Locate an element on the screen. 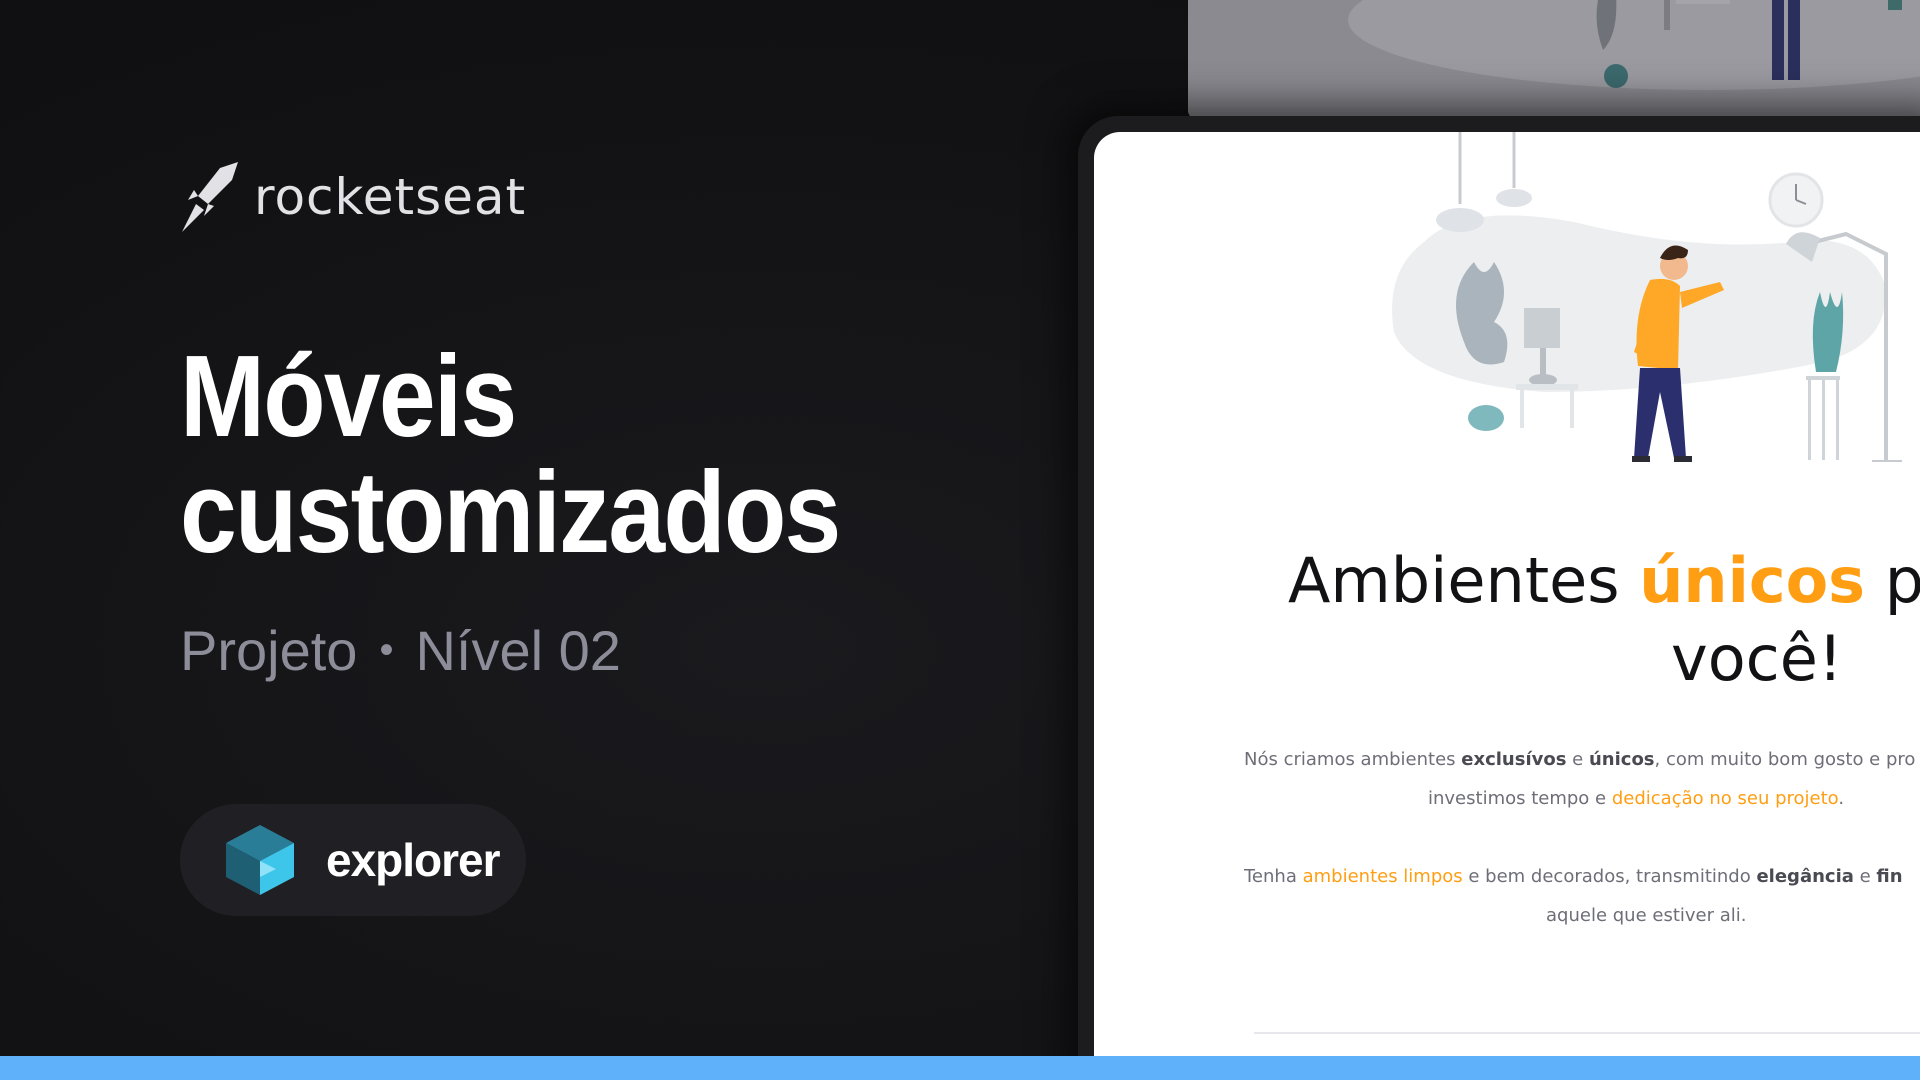 This screenshot has width=1920, height=1080. badge-label: explorer is located at coordinates (413, 860).